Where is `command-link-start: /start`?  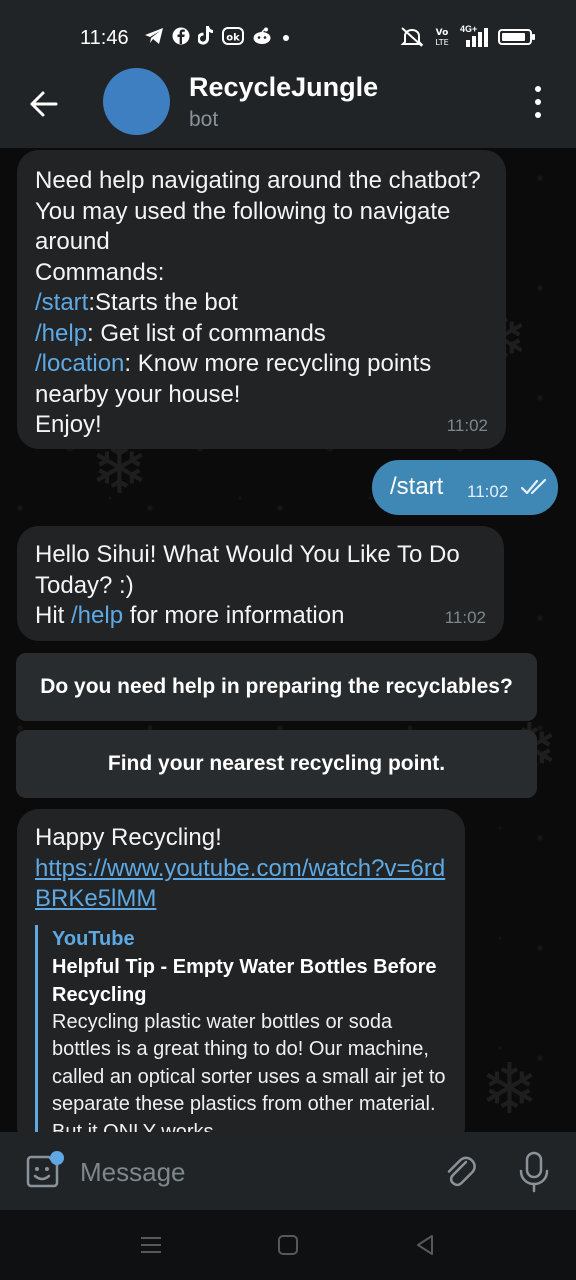 command-link-start: /start is located at coordinates (61, 302).